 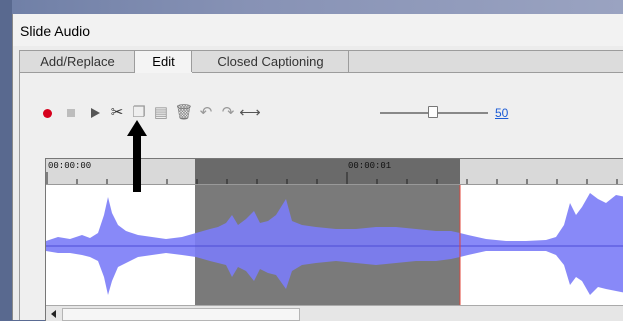 I want to click on undo-icon: ↶, so click(x=206, y=112).